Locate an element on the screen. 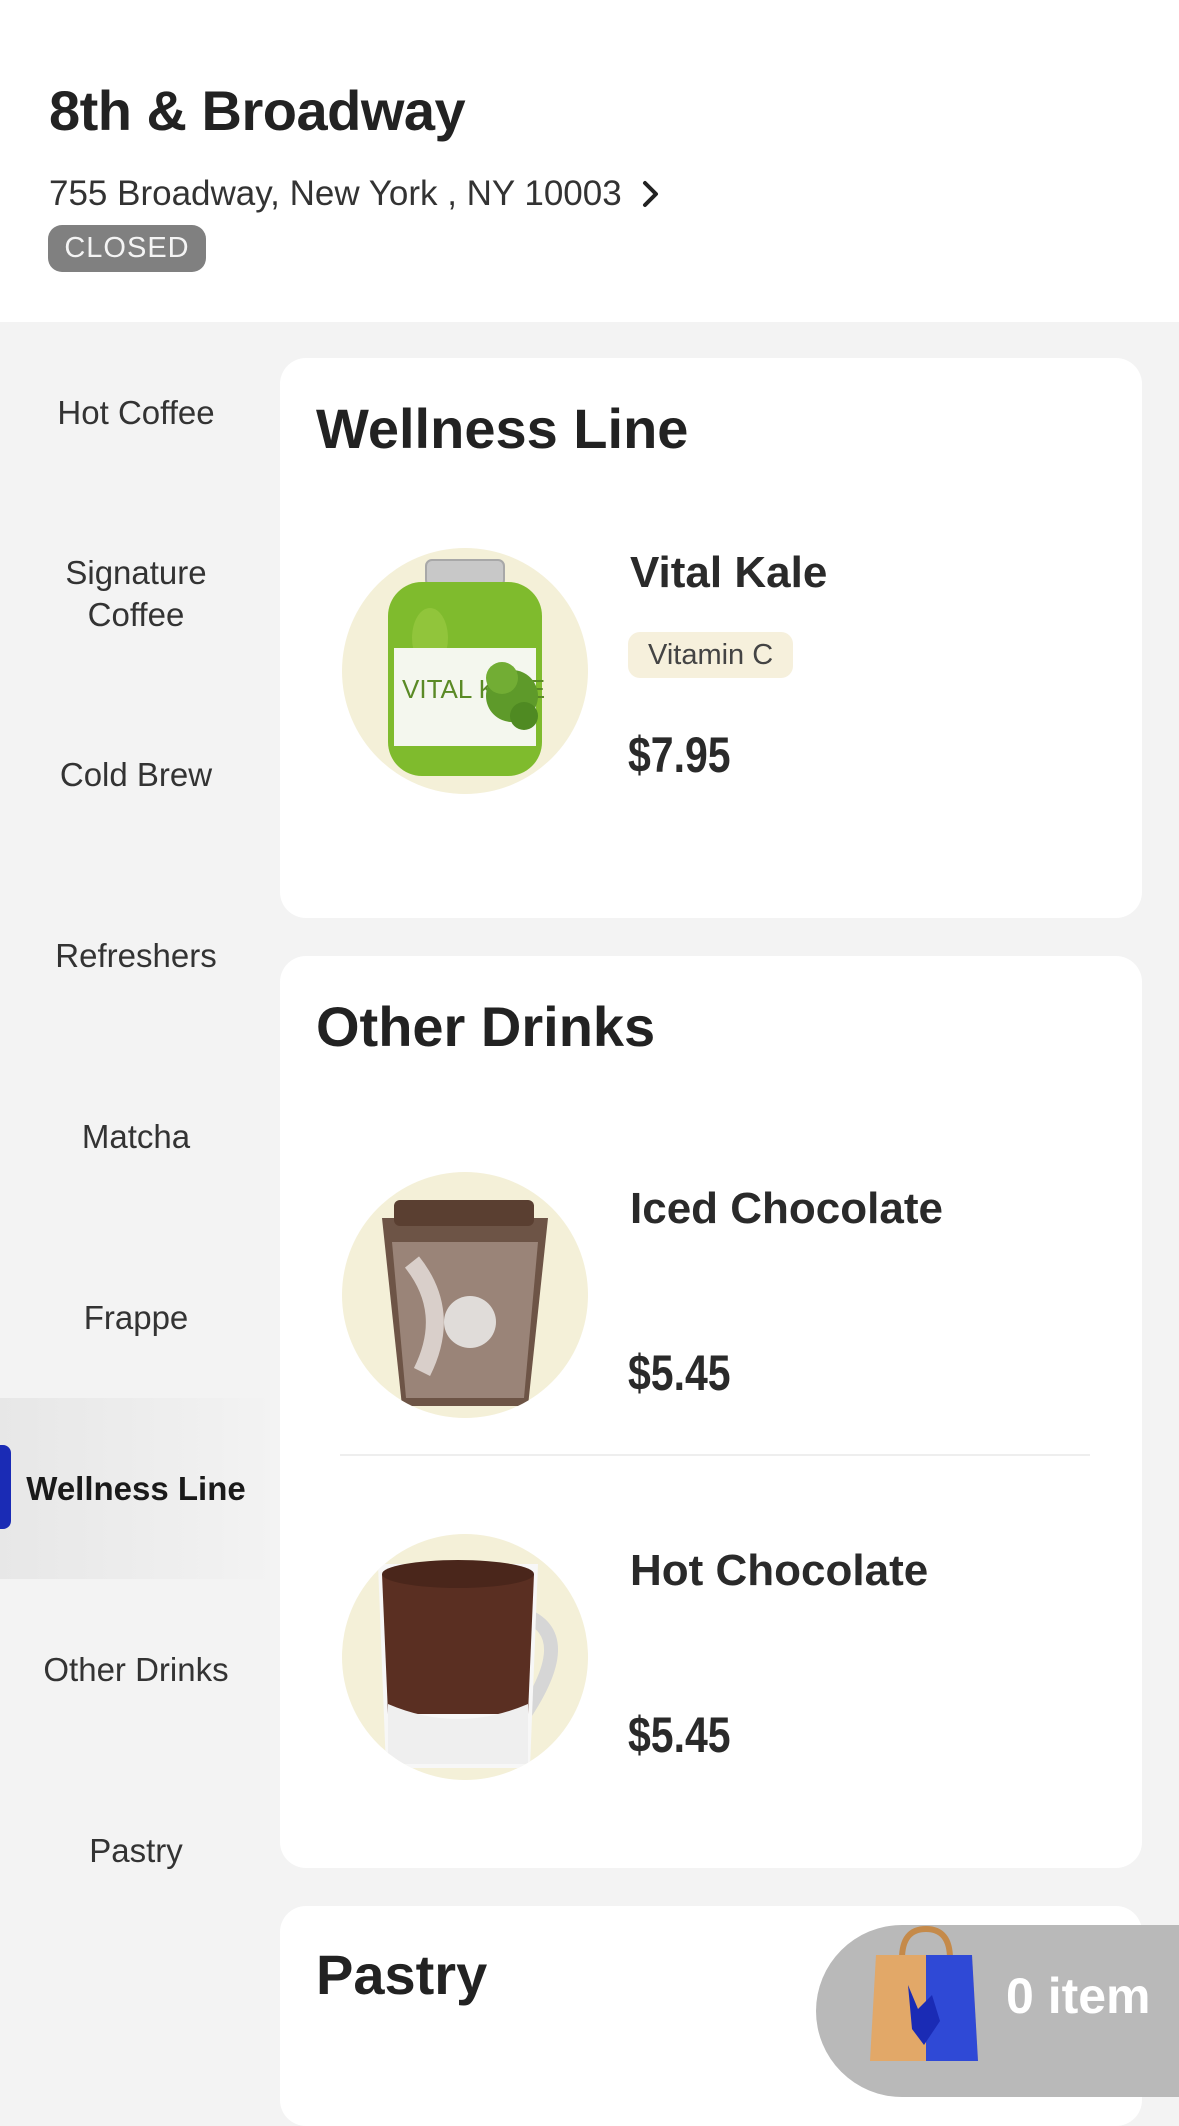 The image size is (1179, 2126). sidebar-item-label: Hot Coffee is located at coordinates (136, 412).